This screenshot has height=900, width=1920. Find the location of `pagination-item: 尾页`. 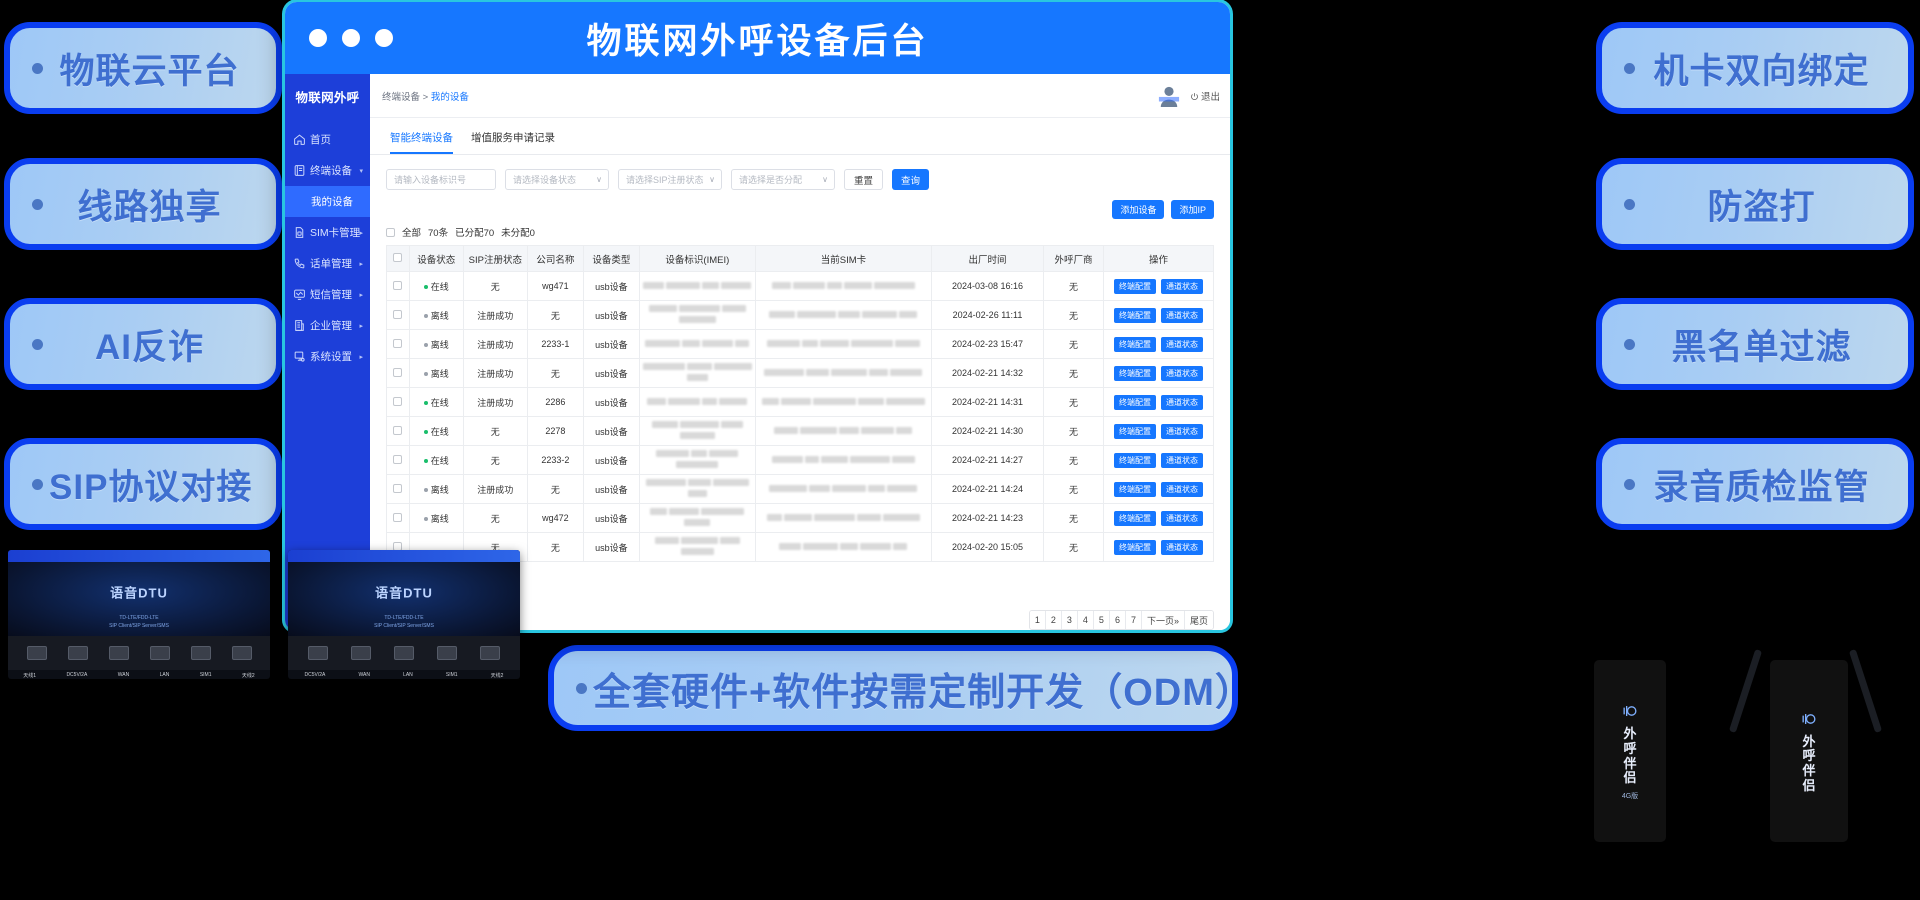

pagination-item: 尾页 is located at coordinates (1198, 620).